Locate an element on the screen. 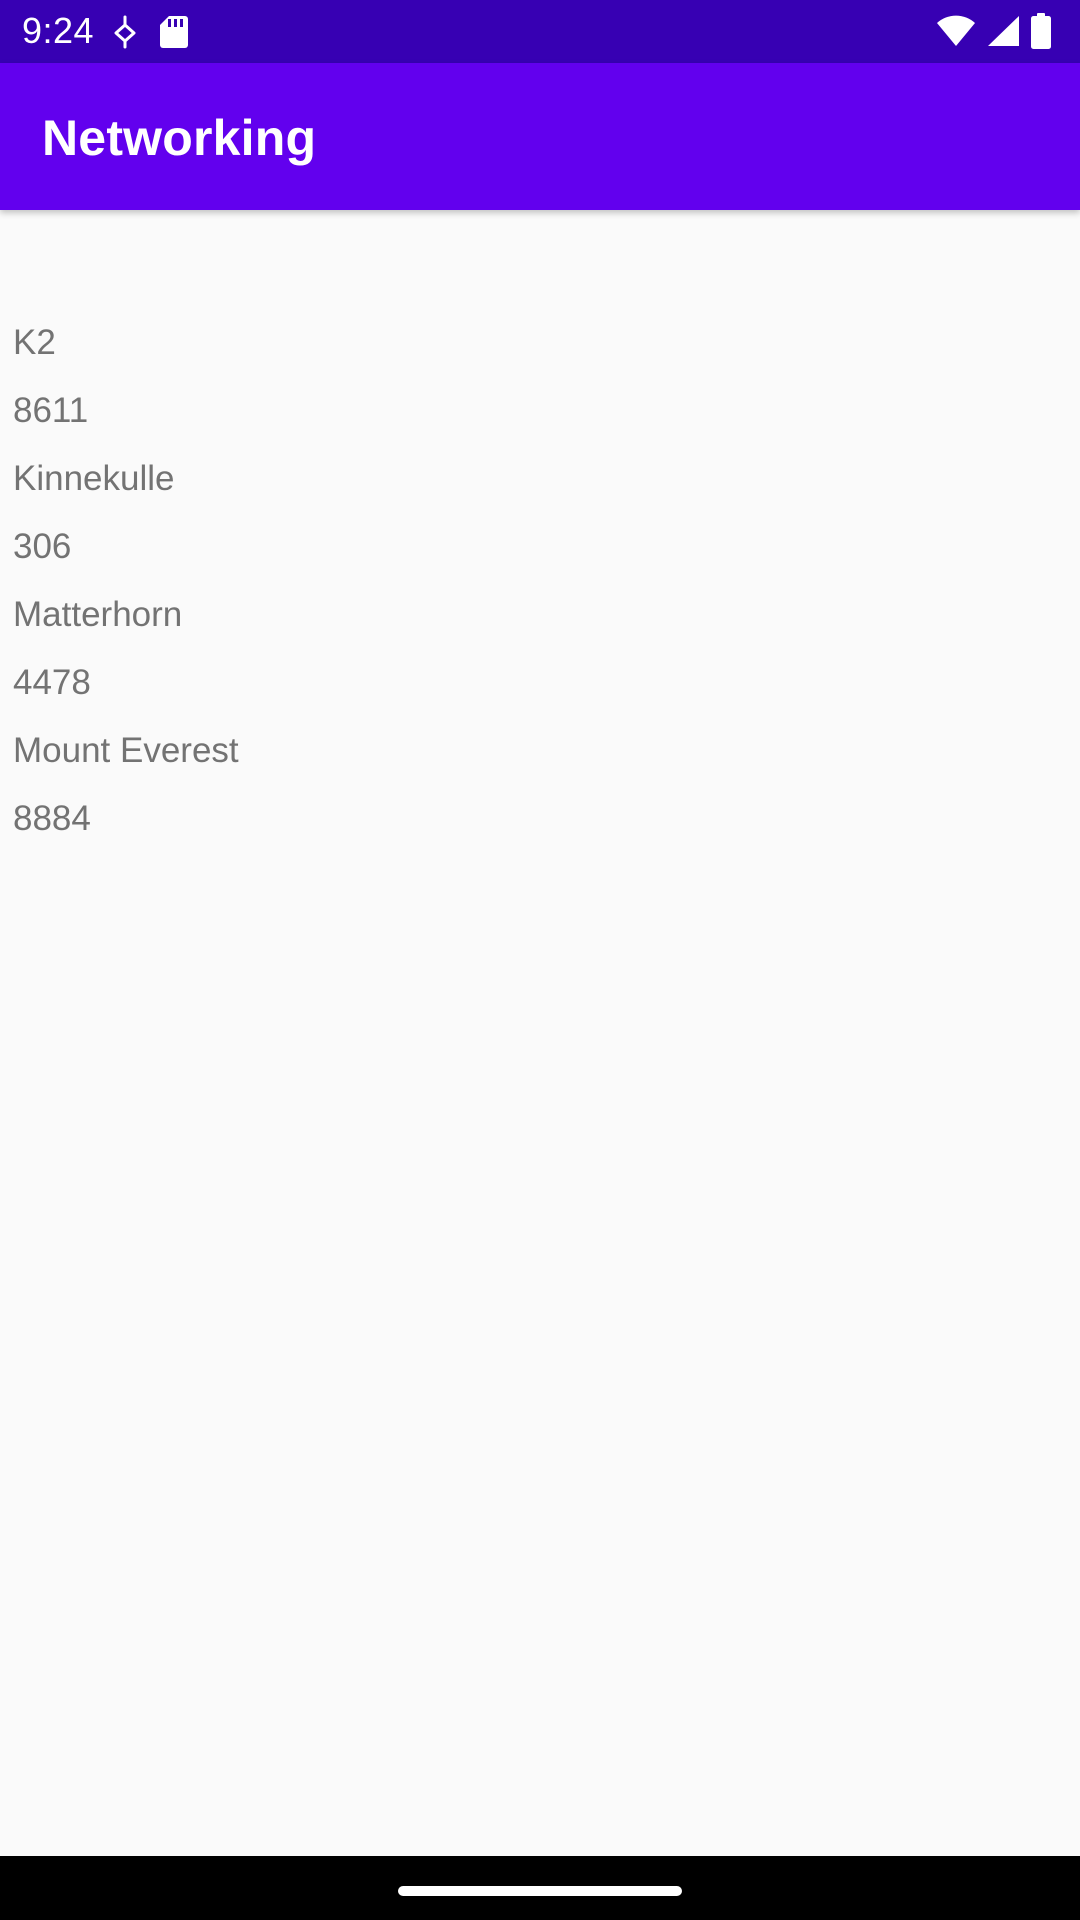 The height and width of the screenshot is (1920, 1080). mountain-name: Kinnekulle is located at coordinates (94, 478).